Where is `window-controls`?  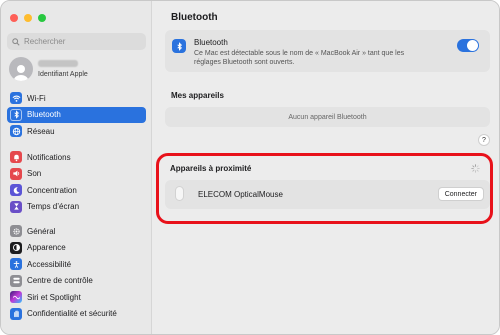
window-controls is located at coordinates (28, 18).